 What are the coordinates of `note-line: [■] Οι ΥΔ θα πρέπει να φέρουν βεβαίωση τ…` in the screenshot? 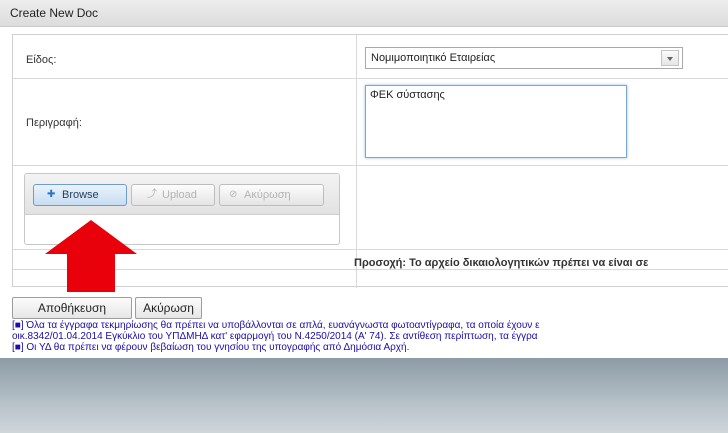 It's located at (211, 347).